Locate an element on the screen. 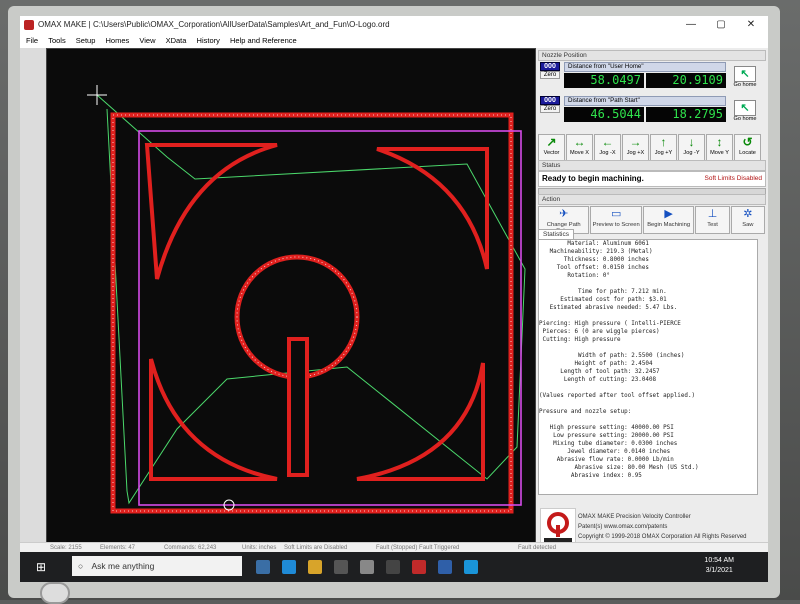 Image resolution: width=800 pixels, height=604 pixels. menu-tools: Tools is located at coordinates (57, 40).